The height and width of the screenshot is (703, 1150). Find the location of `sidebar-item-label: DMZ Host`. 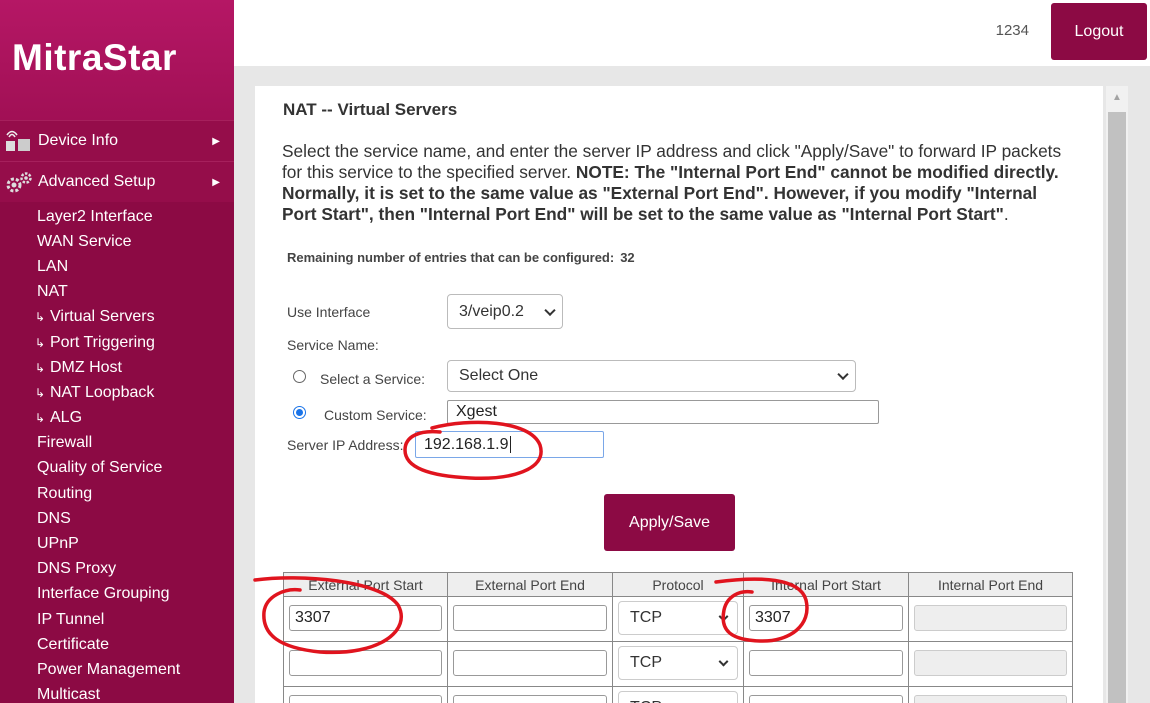

sidebar-item-label: DMZ Host is located at coordinates (86, 367).